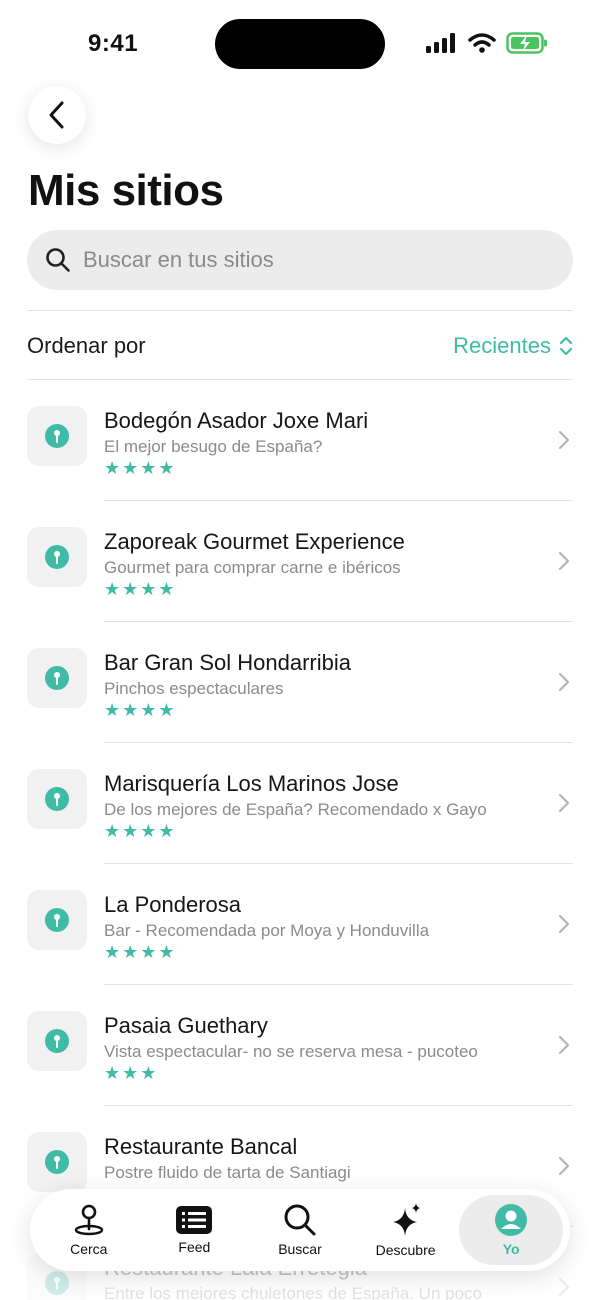 This screenshot has width=600, height=1300. I want to click on tab-bar: Cerca Feed Buscar Descubre Yo, so click(300, 1230).